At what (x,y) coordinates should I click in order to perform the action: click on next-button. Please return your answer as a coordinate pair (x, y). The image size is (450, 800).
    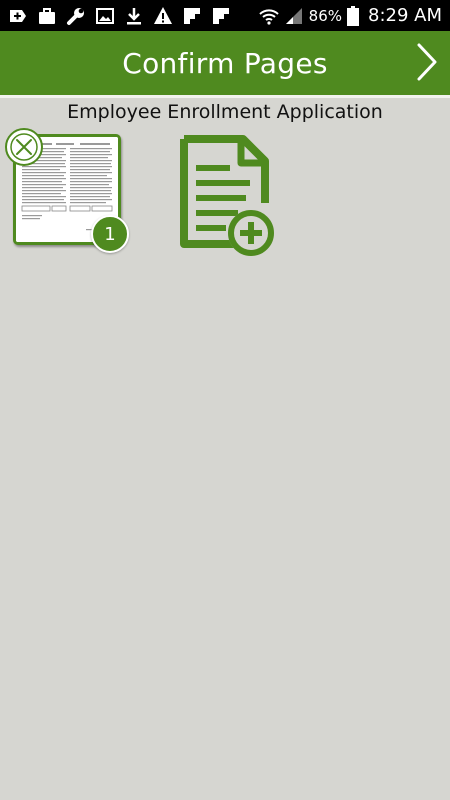
    Looking at the image, I should click on (427, 62).